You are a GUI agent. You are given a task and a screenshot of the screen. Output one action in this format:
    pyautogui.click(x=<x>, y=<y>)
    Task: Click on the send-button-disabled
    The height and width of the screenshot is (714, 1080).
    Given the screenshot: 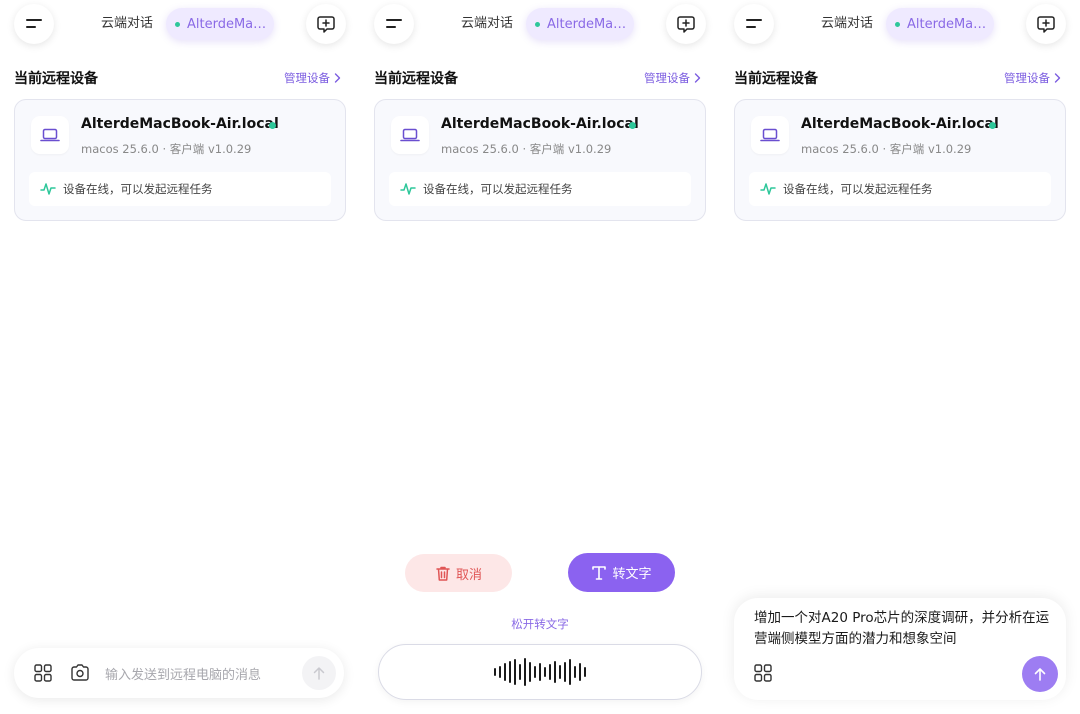 What is the action you would take?
    pyautogui.click(x=319, y=673)
    